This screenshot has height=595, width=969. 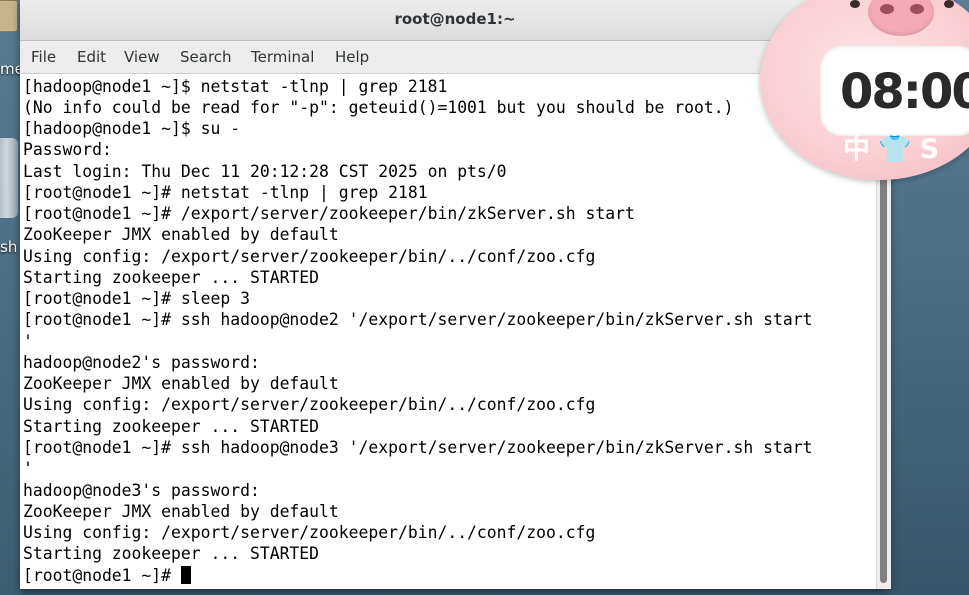 I want to click on pig-nostril-right, so click(x=917, y=9).